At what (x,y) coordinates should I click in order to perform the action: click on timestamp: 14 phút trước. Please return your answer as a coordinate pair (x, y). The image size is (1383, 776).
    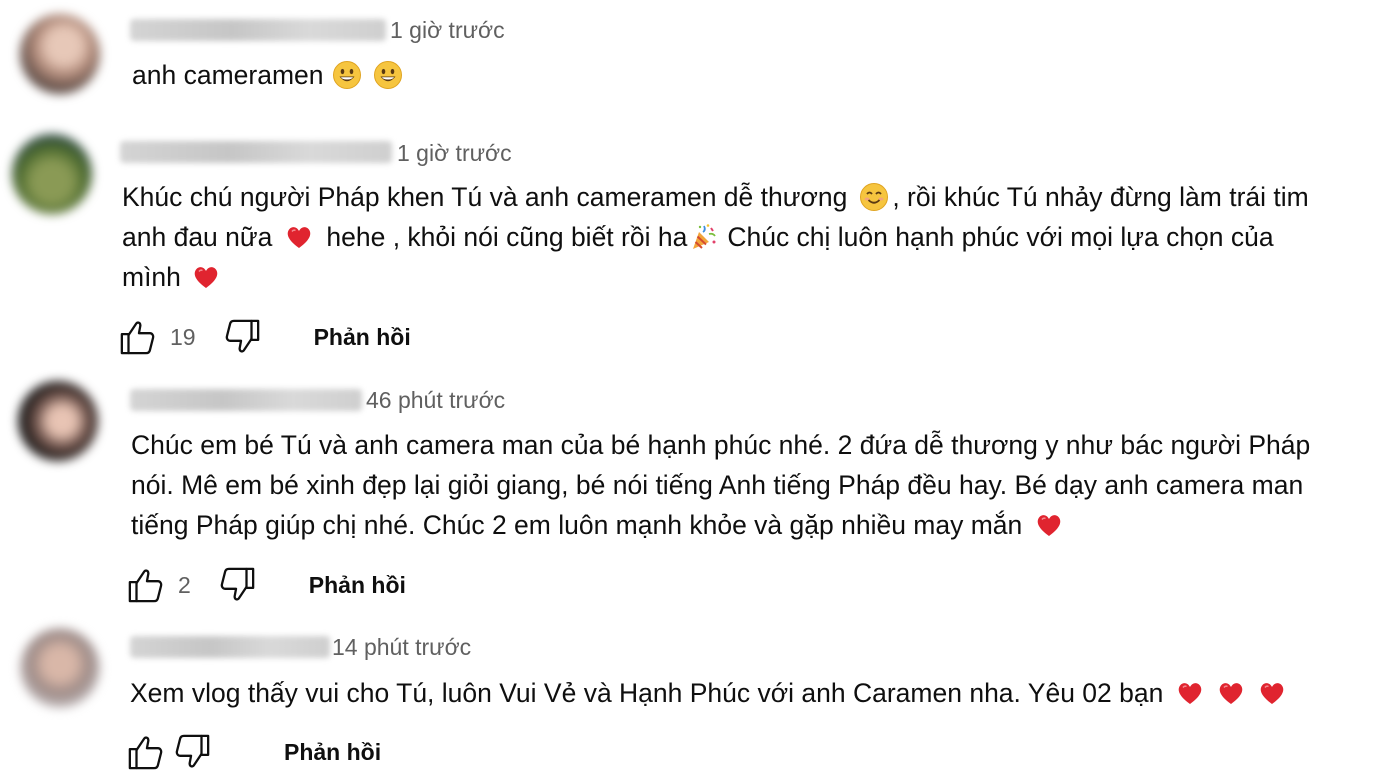
    Looking at the image, I should click on (401, 647).